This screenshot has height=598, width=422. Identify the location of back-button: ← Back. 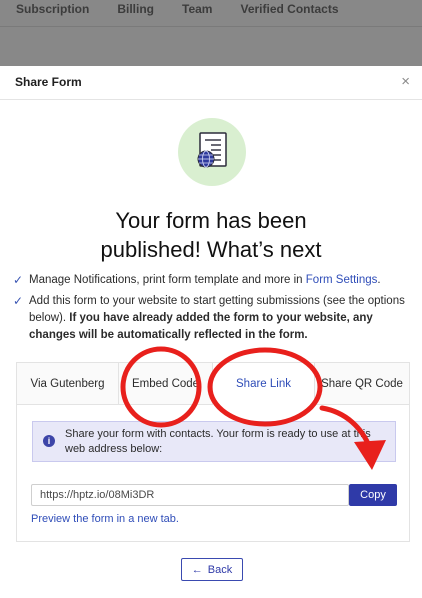
(212, 569).